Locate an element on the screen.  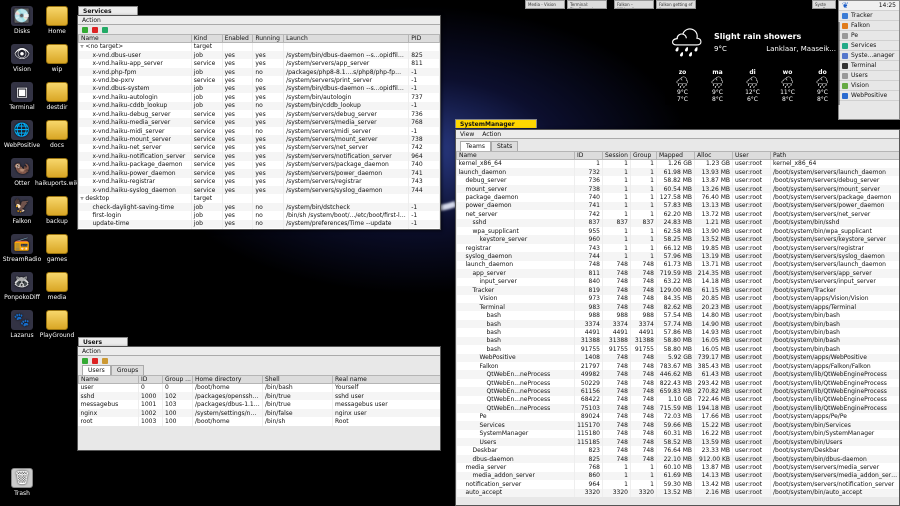
services-title-tab: Services is located at coordinates (108, 10).